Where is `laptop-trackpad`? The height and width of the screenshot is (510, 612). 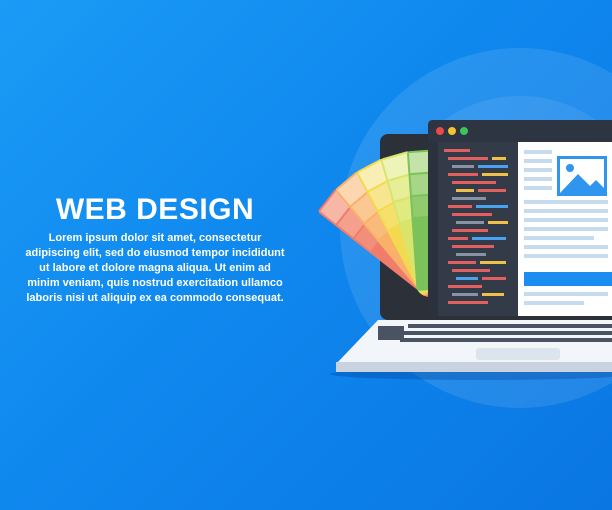
laptop-trackpad is located at coordinates (518, 354).